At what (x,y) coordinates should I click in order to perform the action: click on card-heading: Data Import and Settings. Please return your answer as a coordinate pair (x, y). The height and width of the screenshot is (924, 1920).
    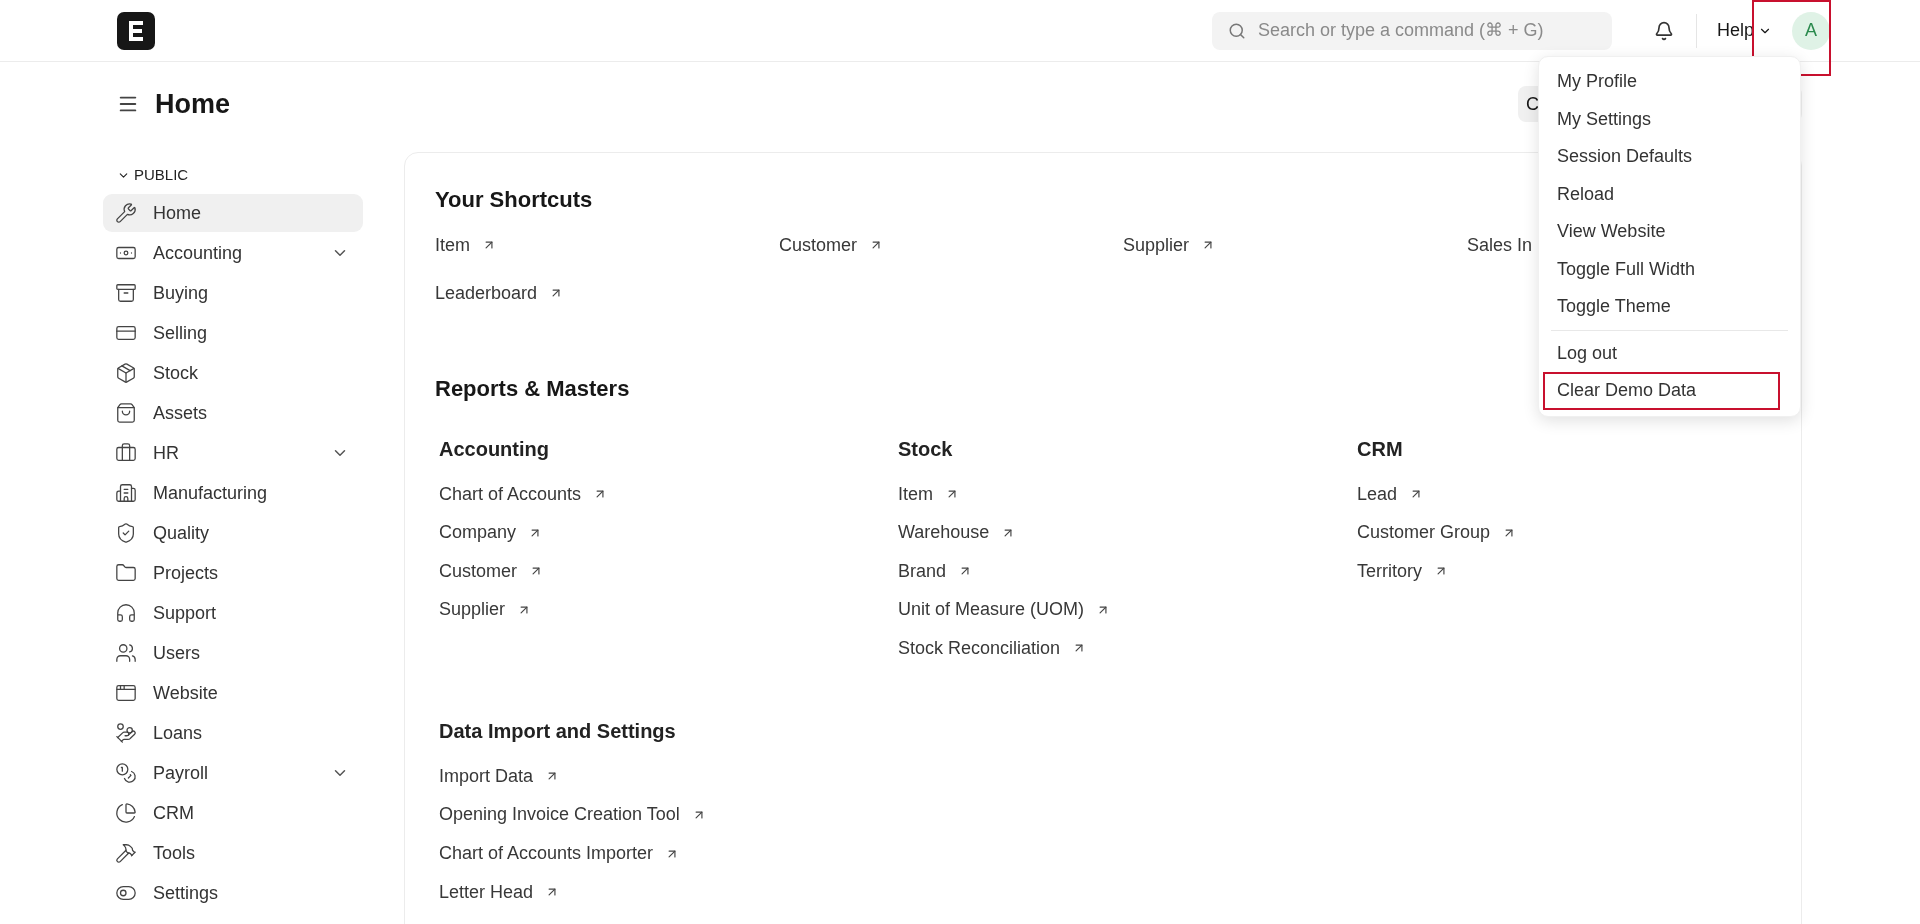
    Looking at the image, I should click on (558, 731).